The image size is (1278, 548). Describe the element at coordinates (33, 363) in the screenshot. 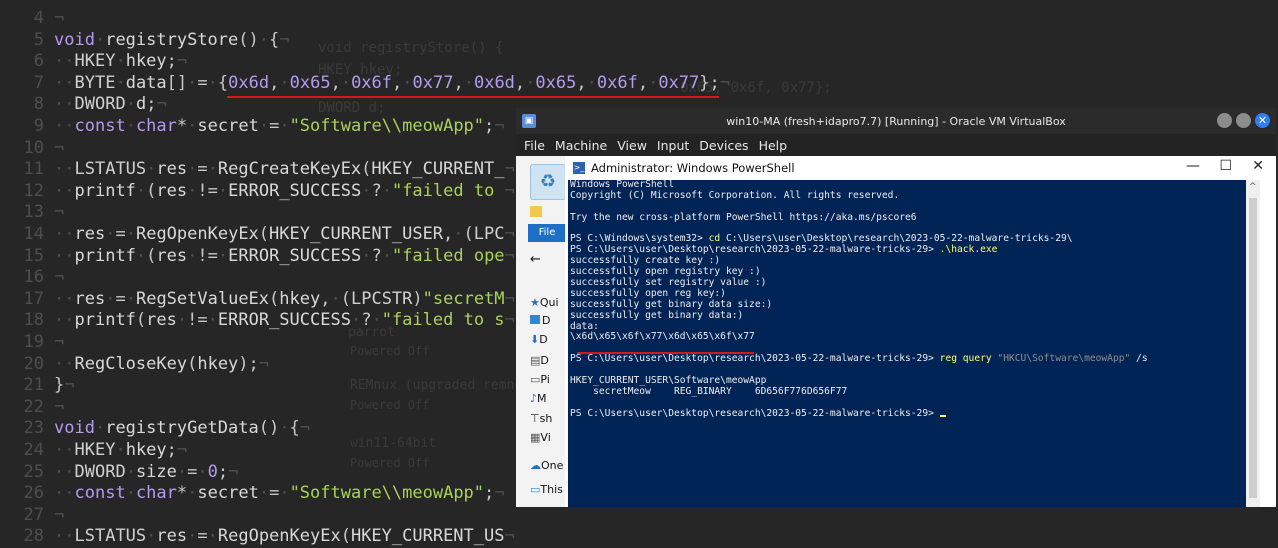

I see `line-number: 20` at that location.